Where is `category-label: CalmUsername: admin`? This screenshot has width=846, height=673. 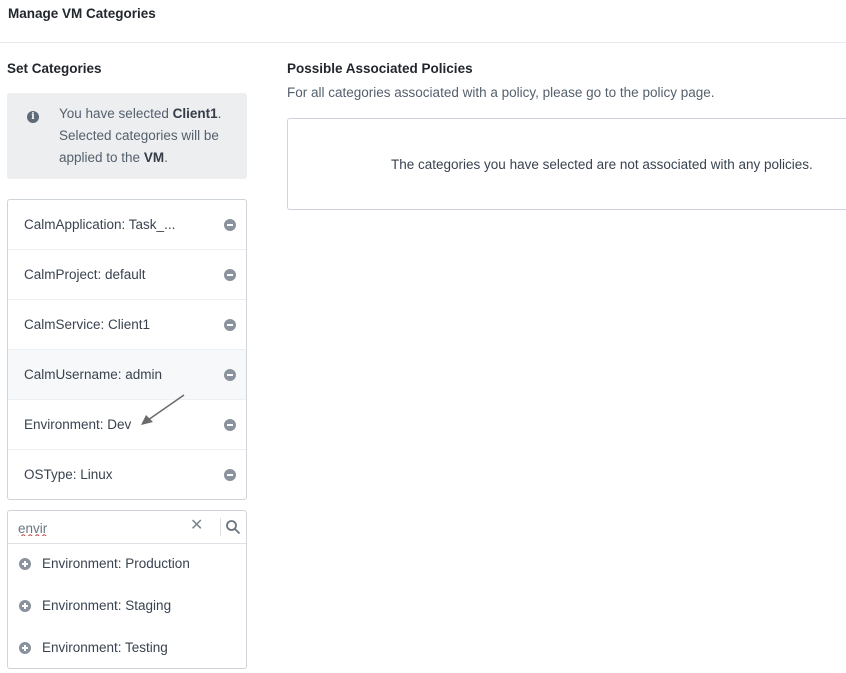 category-label: CalmUsername: admin is located at coordinates (93, 374).